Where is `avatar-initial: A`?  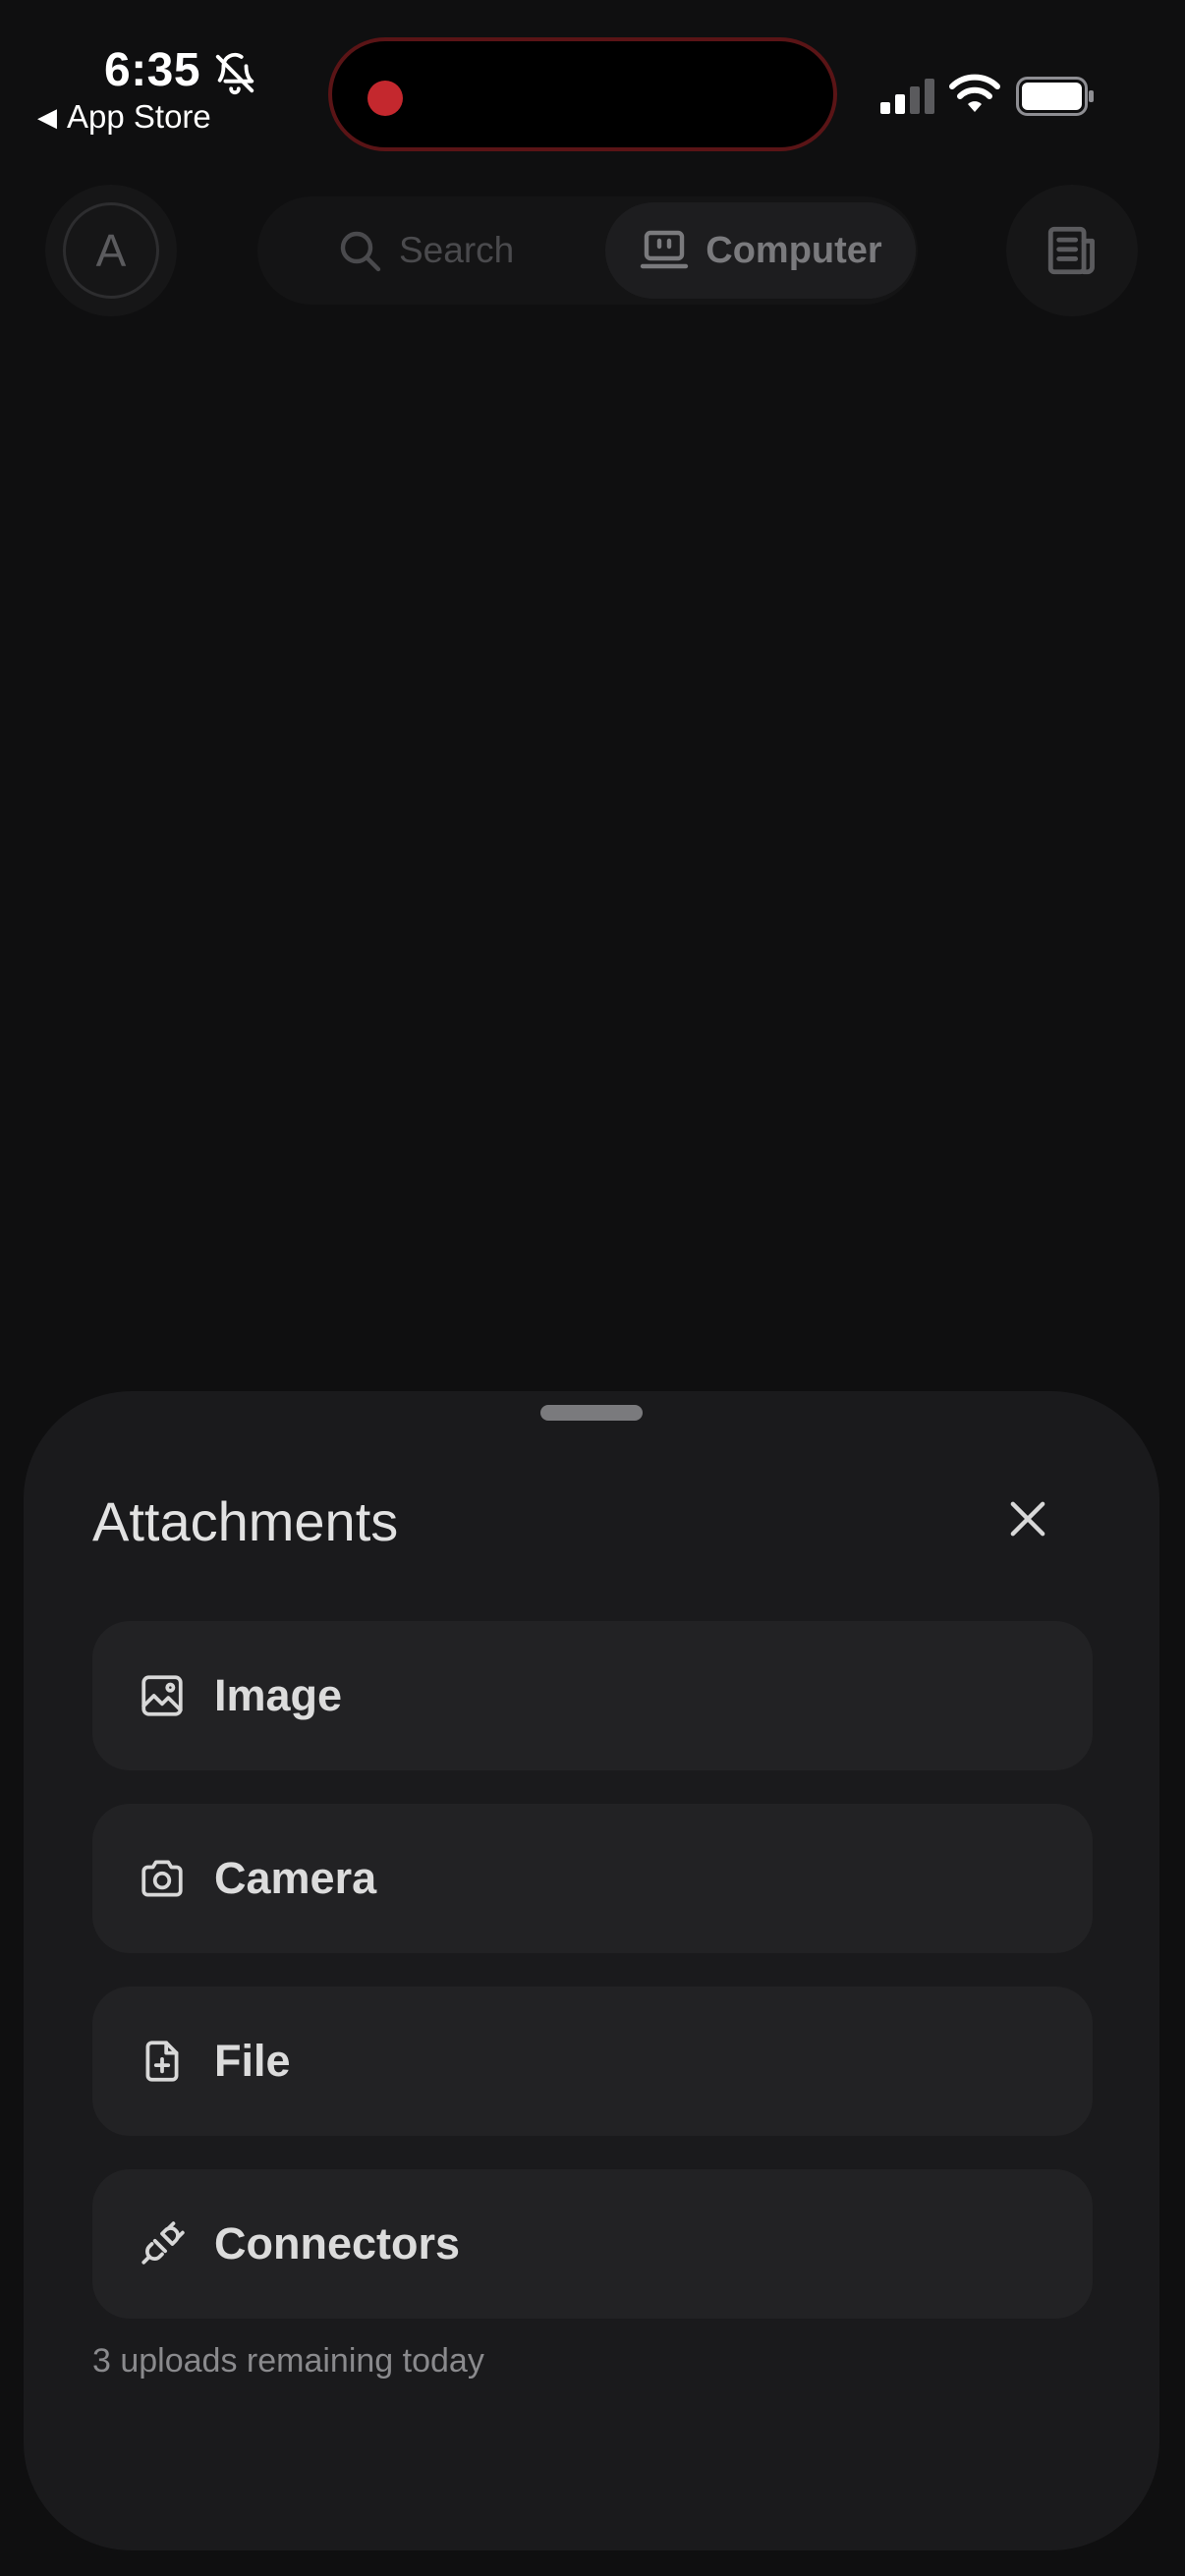 avatar-initial: A is located at coordinates (111, 250).